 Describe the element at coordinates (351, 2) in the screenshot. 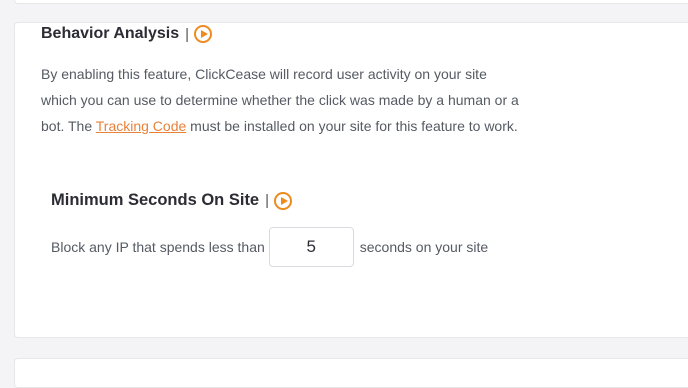

I see `previous-card` at that location.